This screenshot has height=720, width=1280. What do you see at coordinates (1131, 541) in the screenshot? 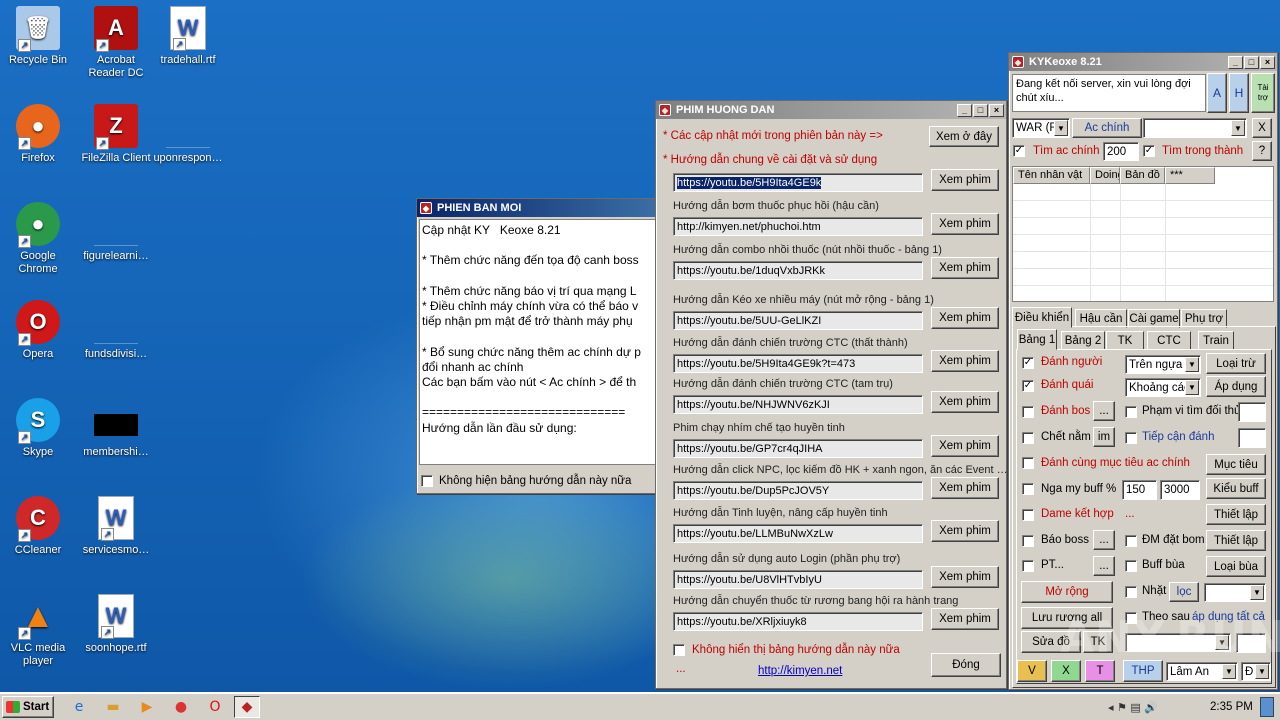
I see `dm-dat-bom-checkbox` at bounding box center [1131, 541].